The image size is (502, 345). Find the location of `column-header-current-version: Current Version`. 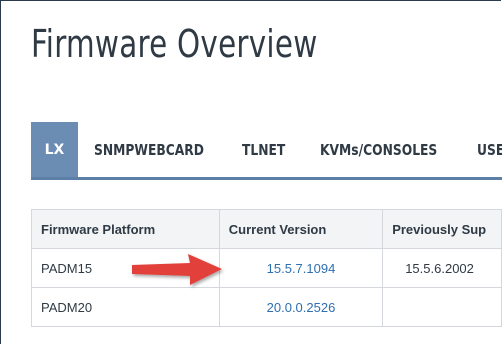

column-header-current-version: Current Version is located at coordinates (301, 229).